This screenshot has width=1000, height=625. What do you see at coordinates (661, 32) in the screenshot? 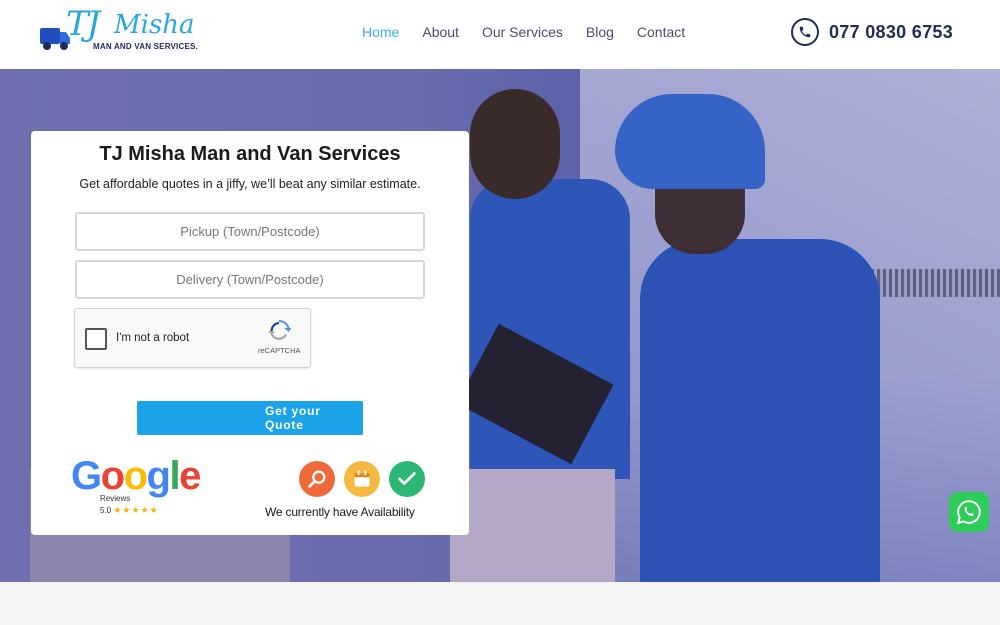
I see `nav-contact: Contact` at bounding box center [661, 32].